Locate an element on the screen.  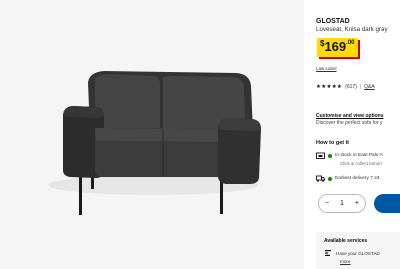
price-integer: 169 is located at coordinates (335, 46).